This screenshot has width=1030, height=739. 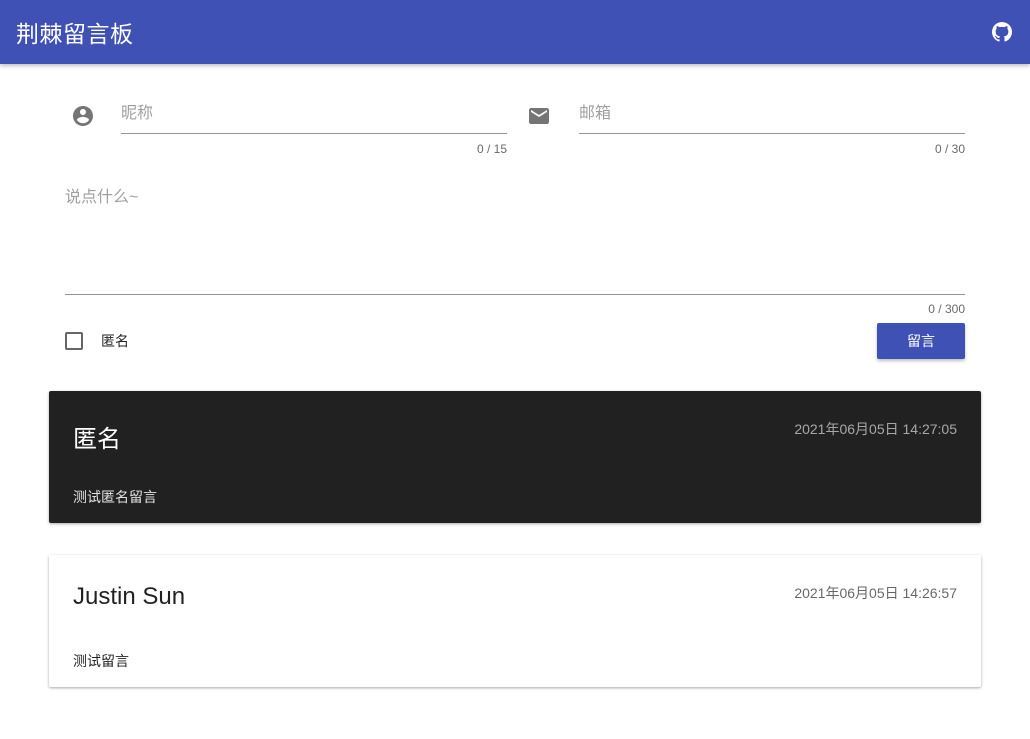 I want to click on email-field: 0 / 30, so click(x=744, y=136).